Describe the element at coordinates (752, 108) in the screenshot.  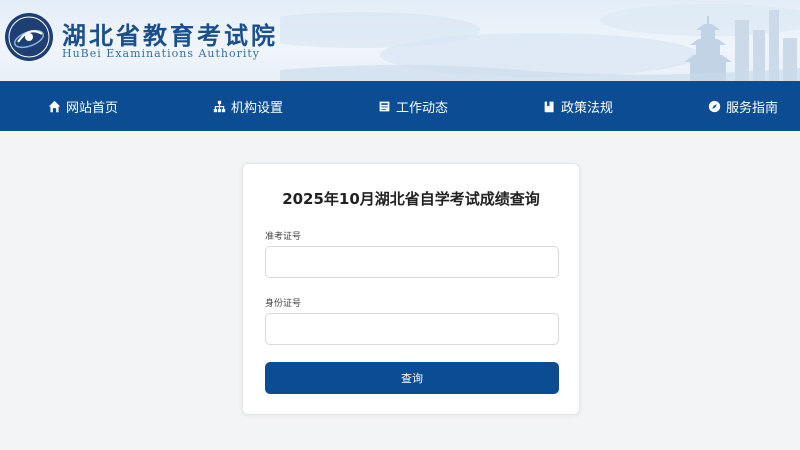
I see `nav-item-label: 服务指南` at that location.